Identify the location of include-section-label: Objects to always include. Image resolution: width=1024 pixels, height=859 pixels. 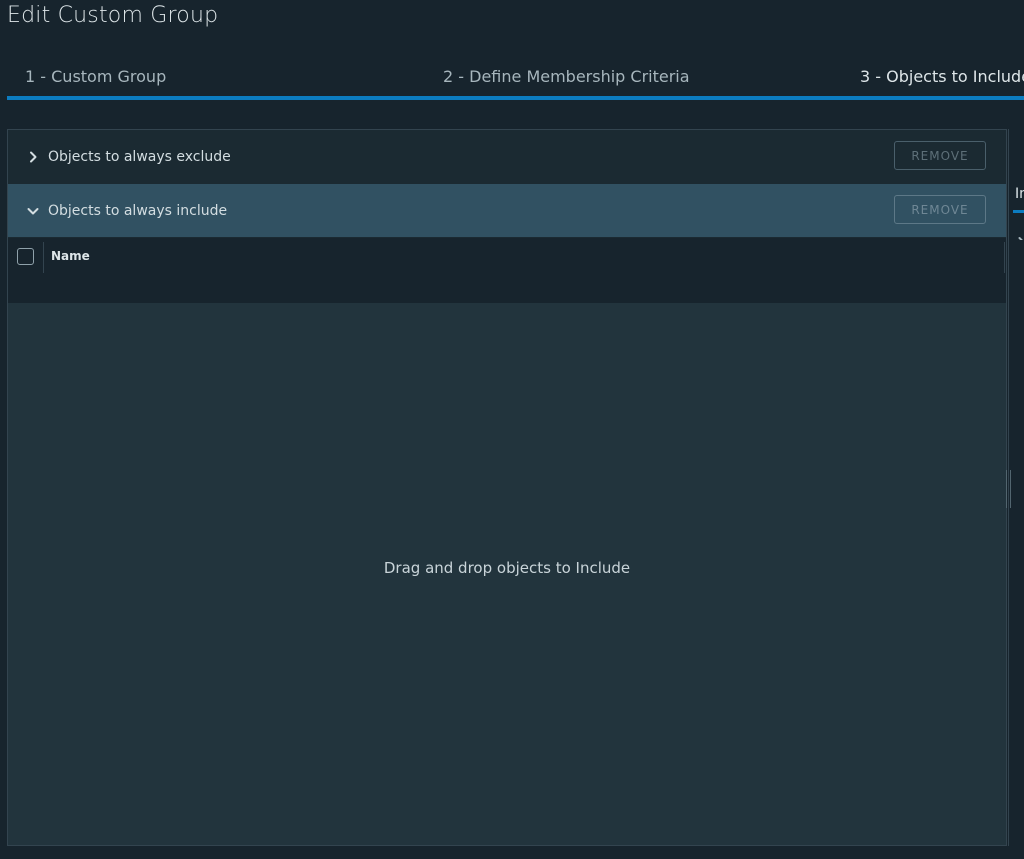
(138, 210).